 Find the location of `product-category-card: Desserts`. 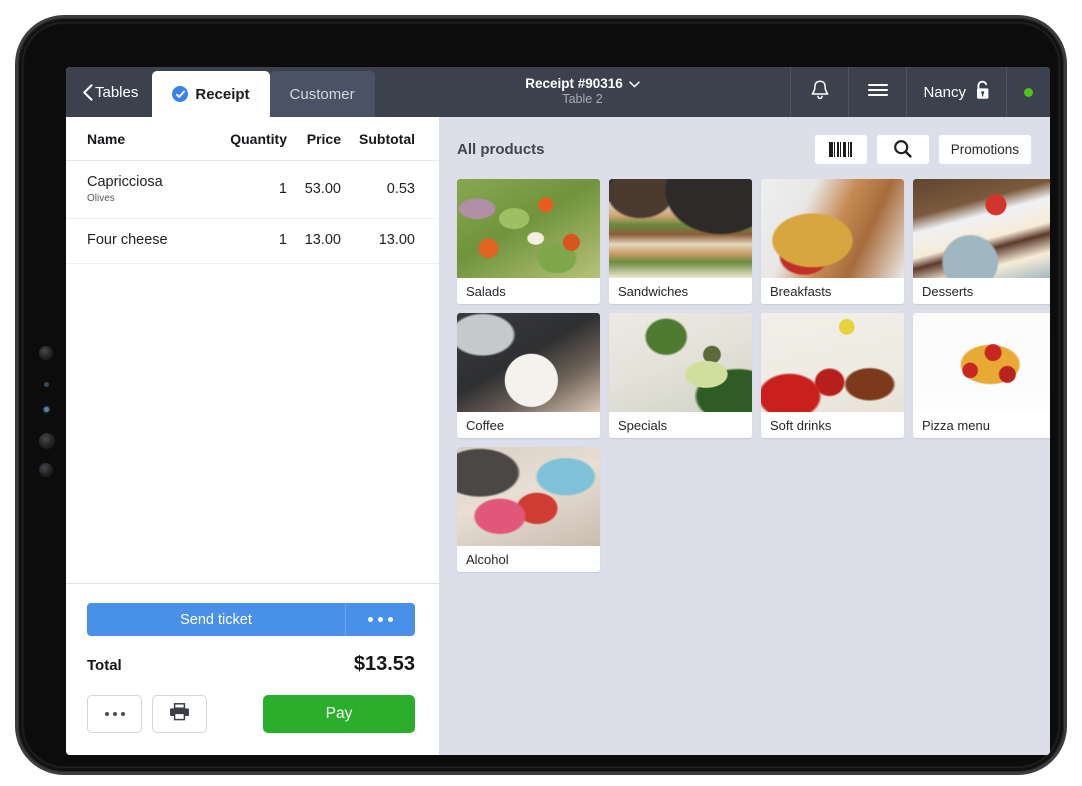

product-category-card: Desserts is located at coordinates (981, 241).